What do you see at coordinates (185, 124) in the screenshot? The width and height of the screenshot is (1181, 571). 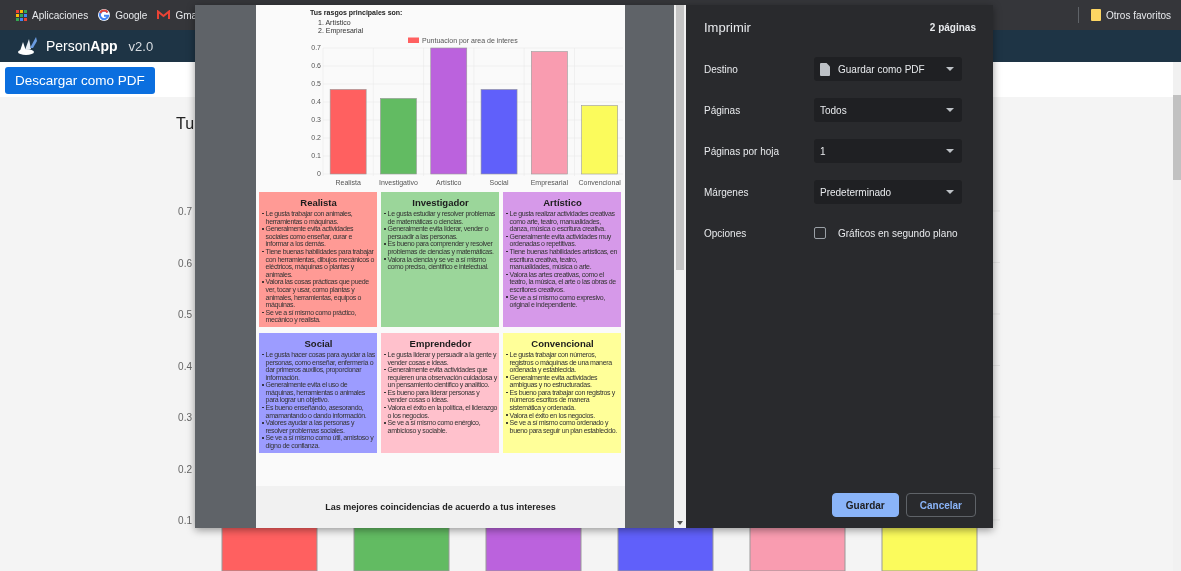 I see `page-heading: Tu` at bounding box center [185, 124].